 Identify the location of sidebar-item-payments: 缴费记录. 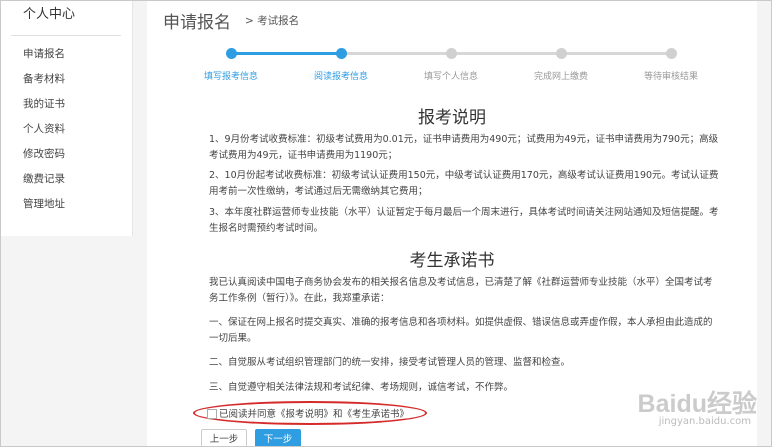
(44, 183).